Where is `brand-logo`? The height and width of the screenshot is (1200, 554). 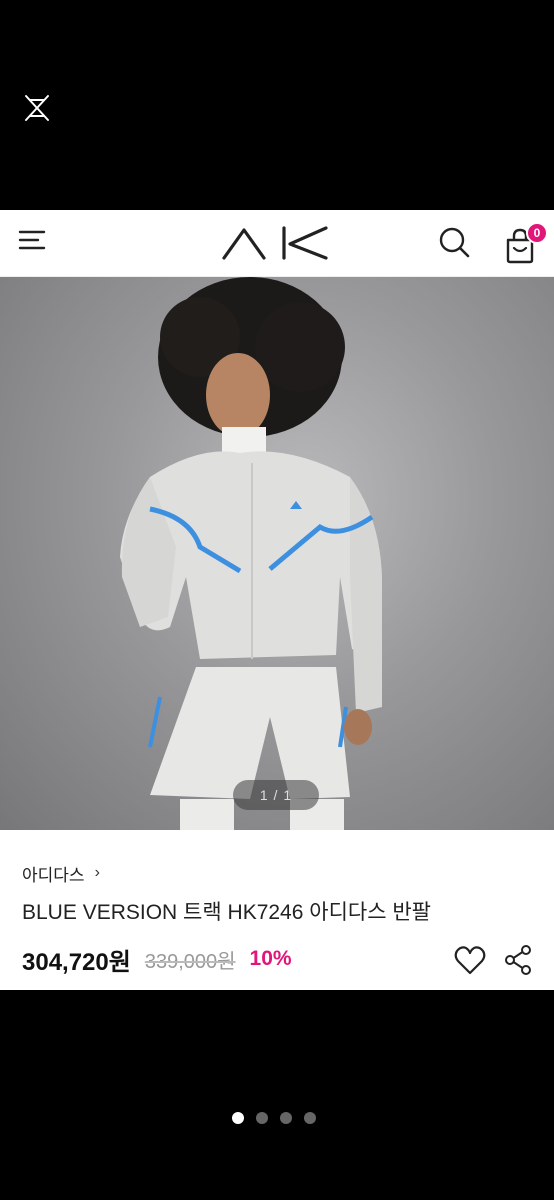
brand-logo is located at coordinates (276, 243).